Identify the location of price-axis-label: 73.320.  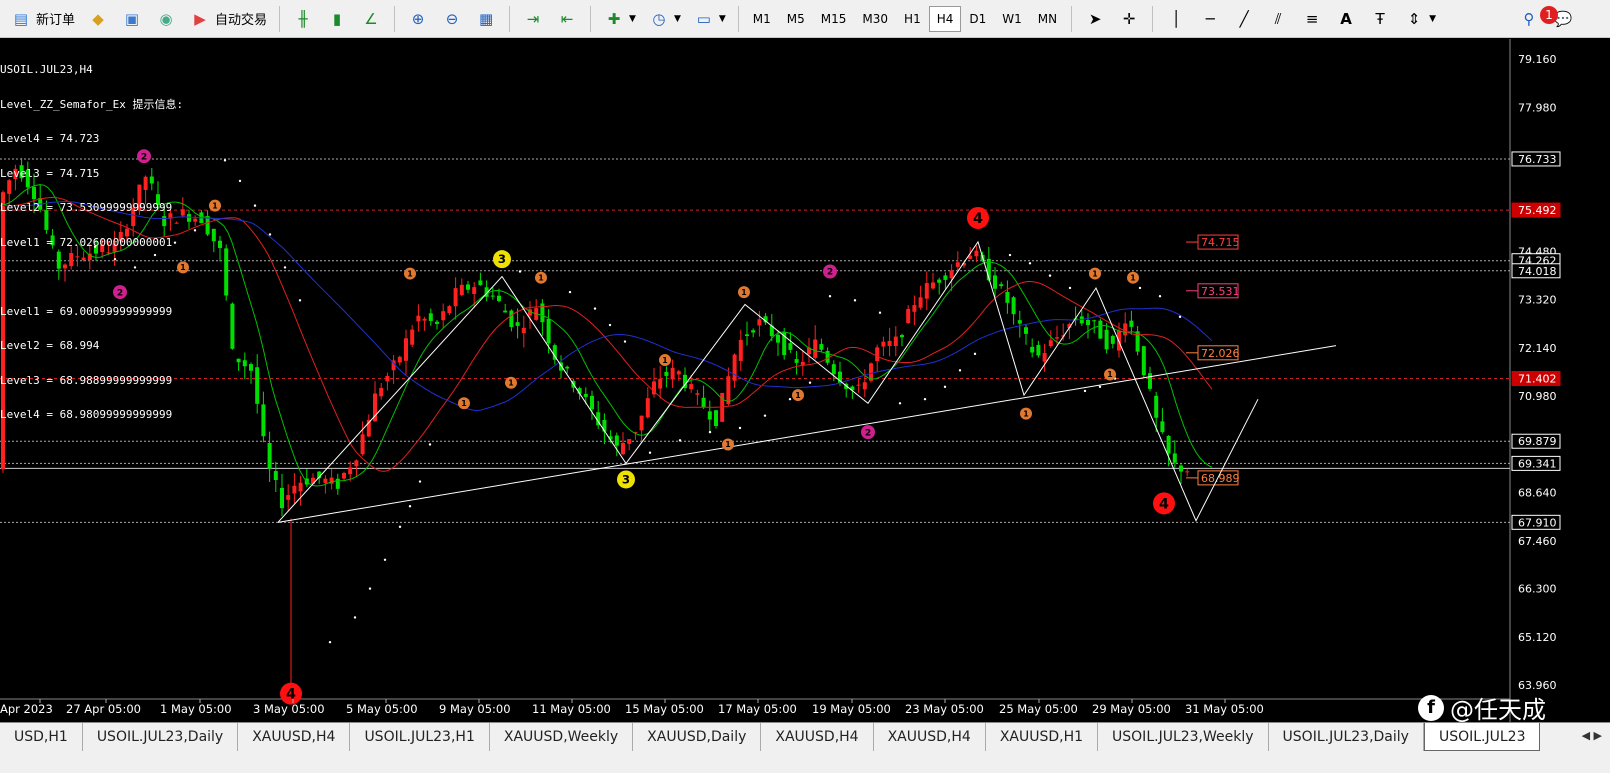
(1537, 300).